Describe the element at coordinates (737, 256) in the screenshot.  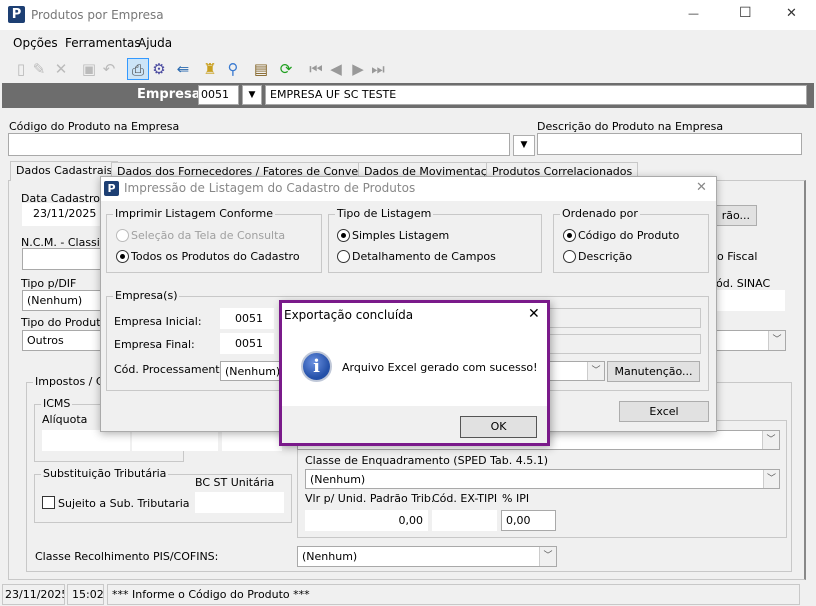
I see `fiscal-label: o Fiscal` at that location.